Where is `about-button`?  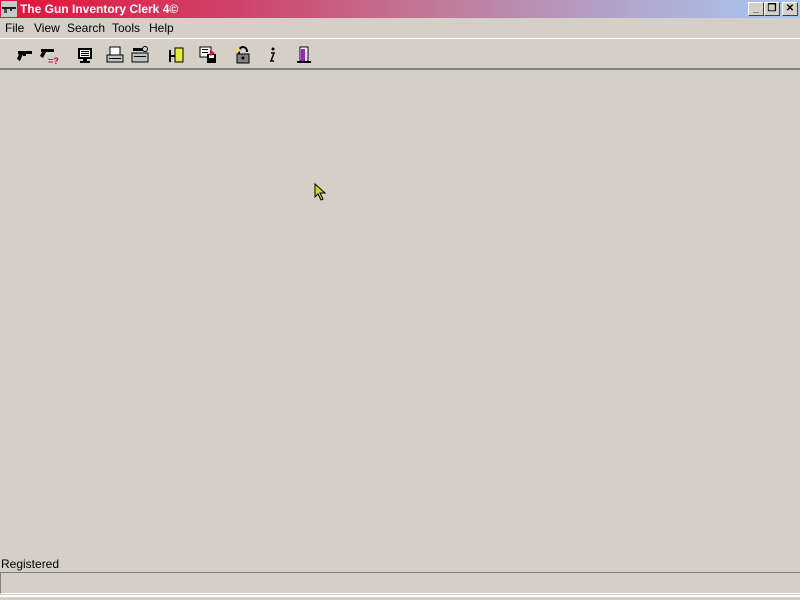
about-button is located at coordinates (272, 55).